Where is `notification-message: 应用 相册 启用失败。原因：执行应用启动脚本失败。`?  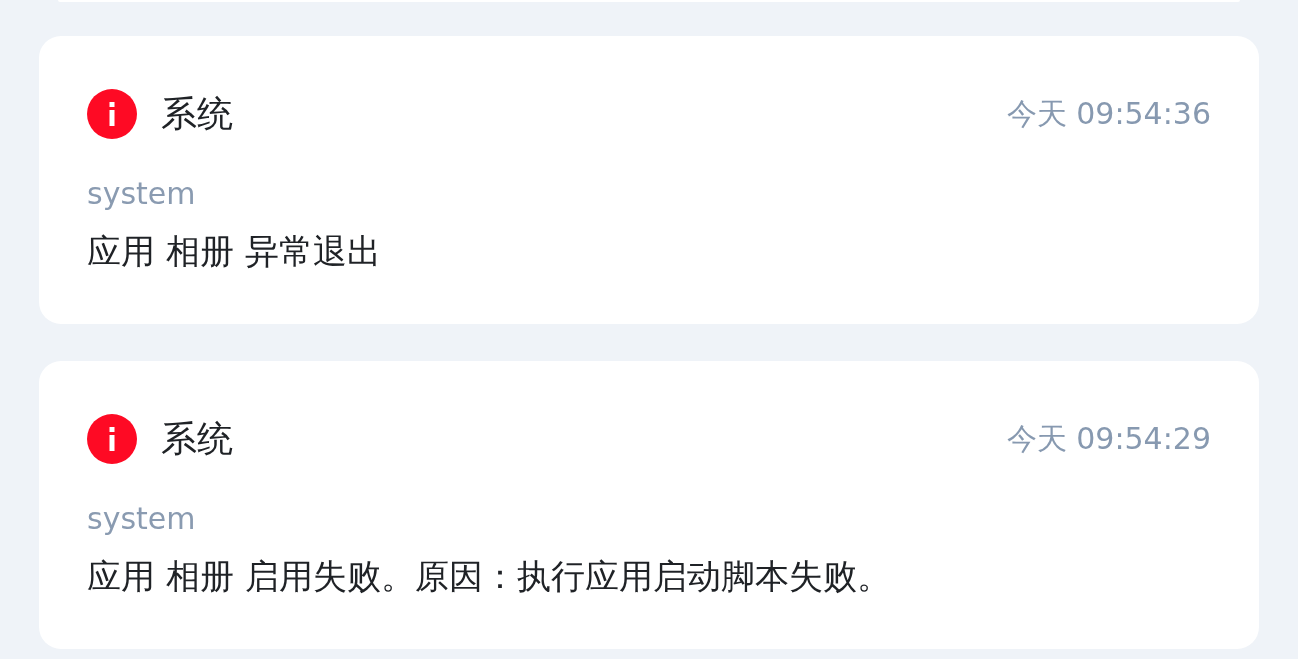
notification-message: 应用 相册 启用失败。原因：执行应用启动脚本失败。 is located at coordinates (489, 576).